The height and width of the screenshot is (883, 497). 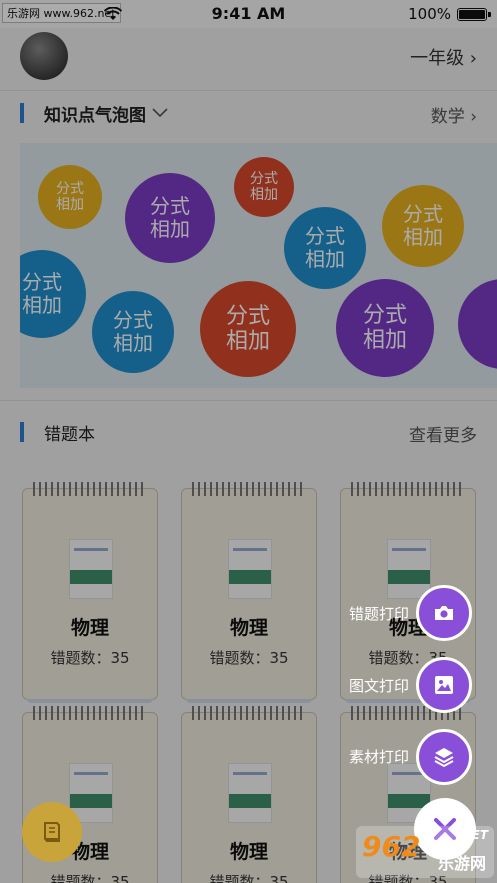 What do you see at coordinates (379, 685) in the screenshot?
I see `fab-label-image-print: 图文打印` at bounding box center [379, 685].